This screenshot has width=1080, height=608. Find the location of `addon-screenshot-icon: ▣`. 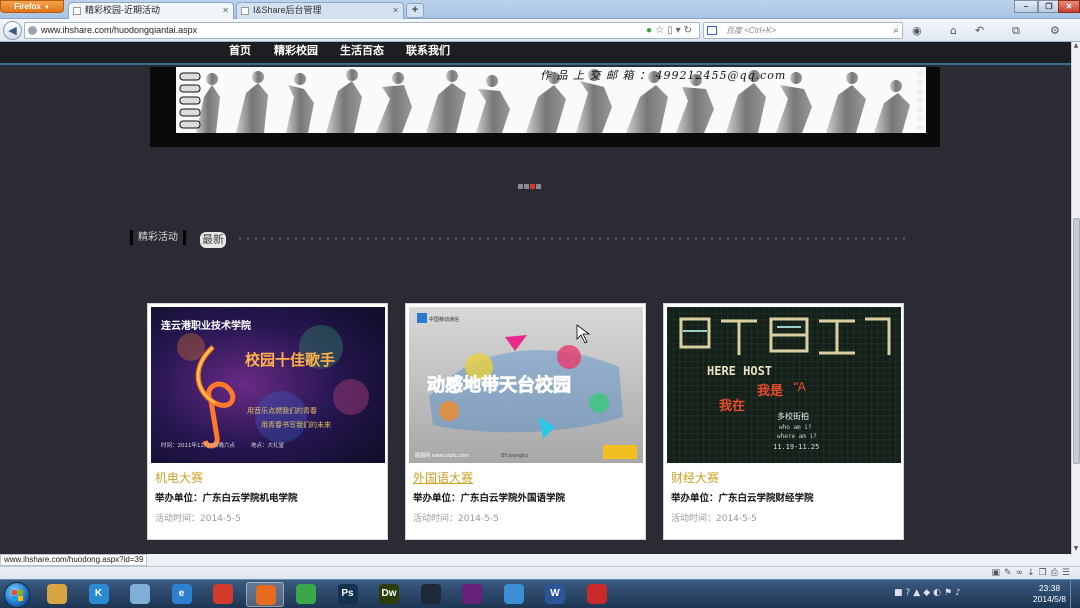

addon-screenshot-icon: ▣ is located at coordinates (998, 573).